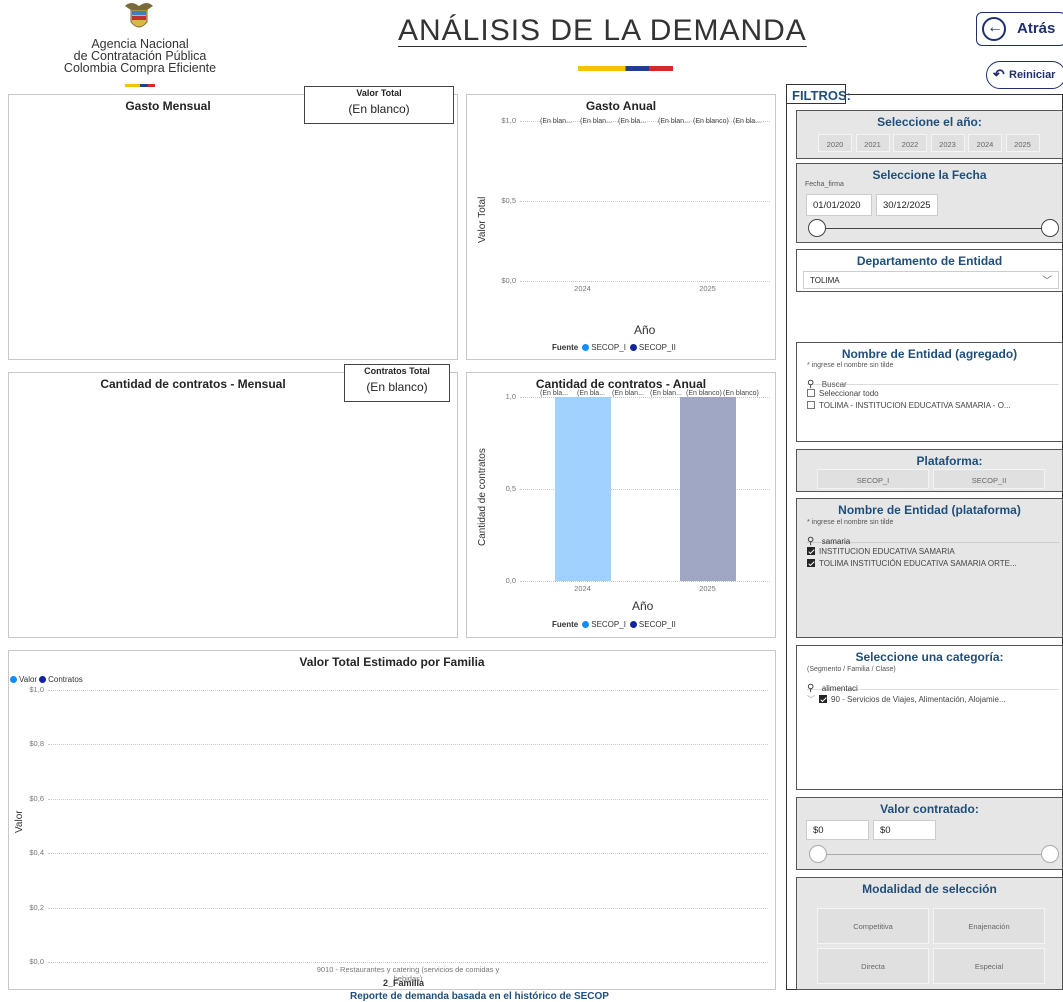  Describe the element at coordinates (843, 393) in the screenshot. I see `entity-agg-item-select-all: Seleccionar todo` at that location.